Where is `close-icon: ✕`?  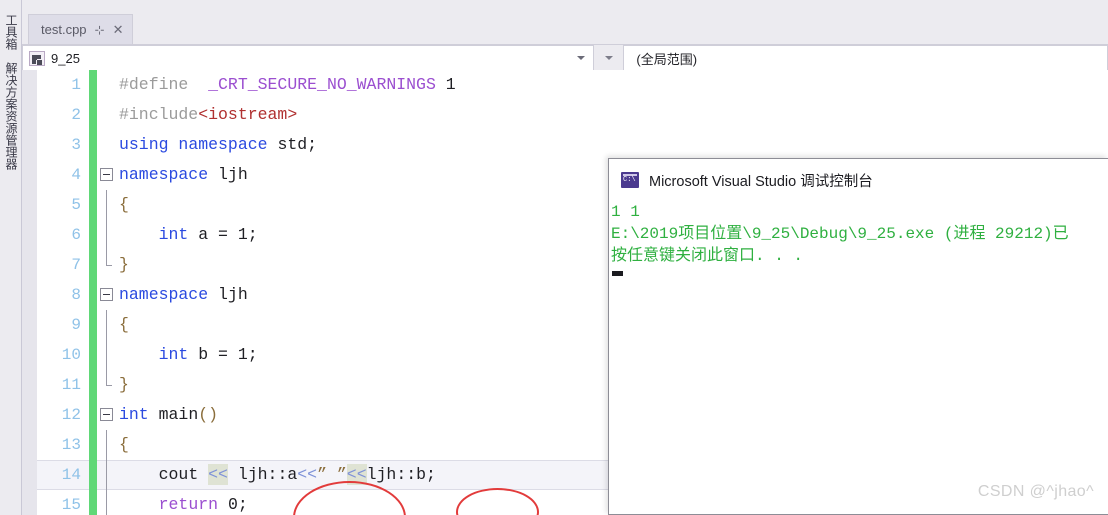
close-icon: ✕ is located at coordinates (118, 29).